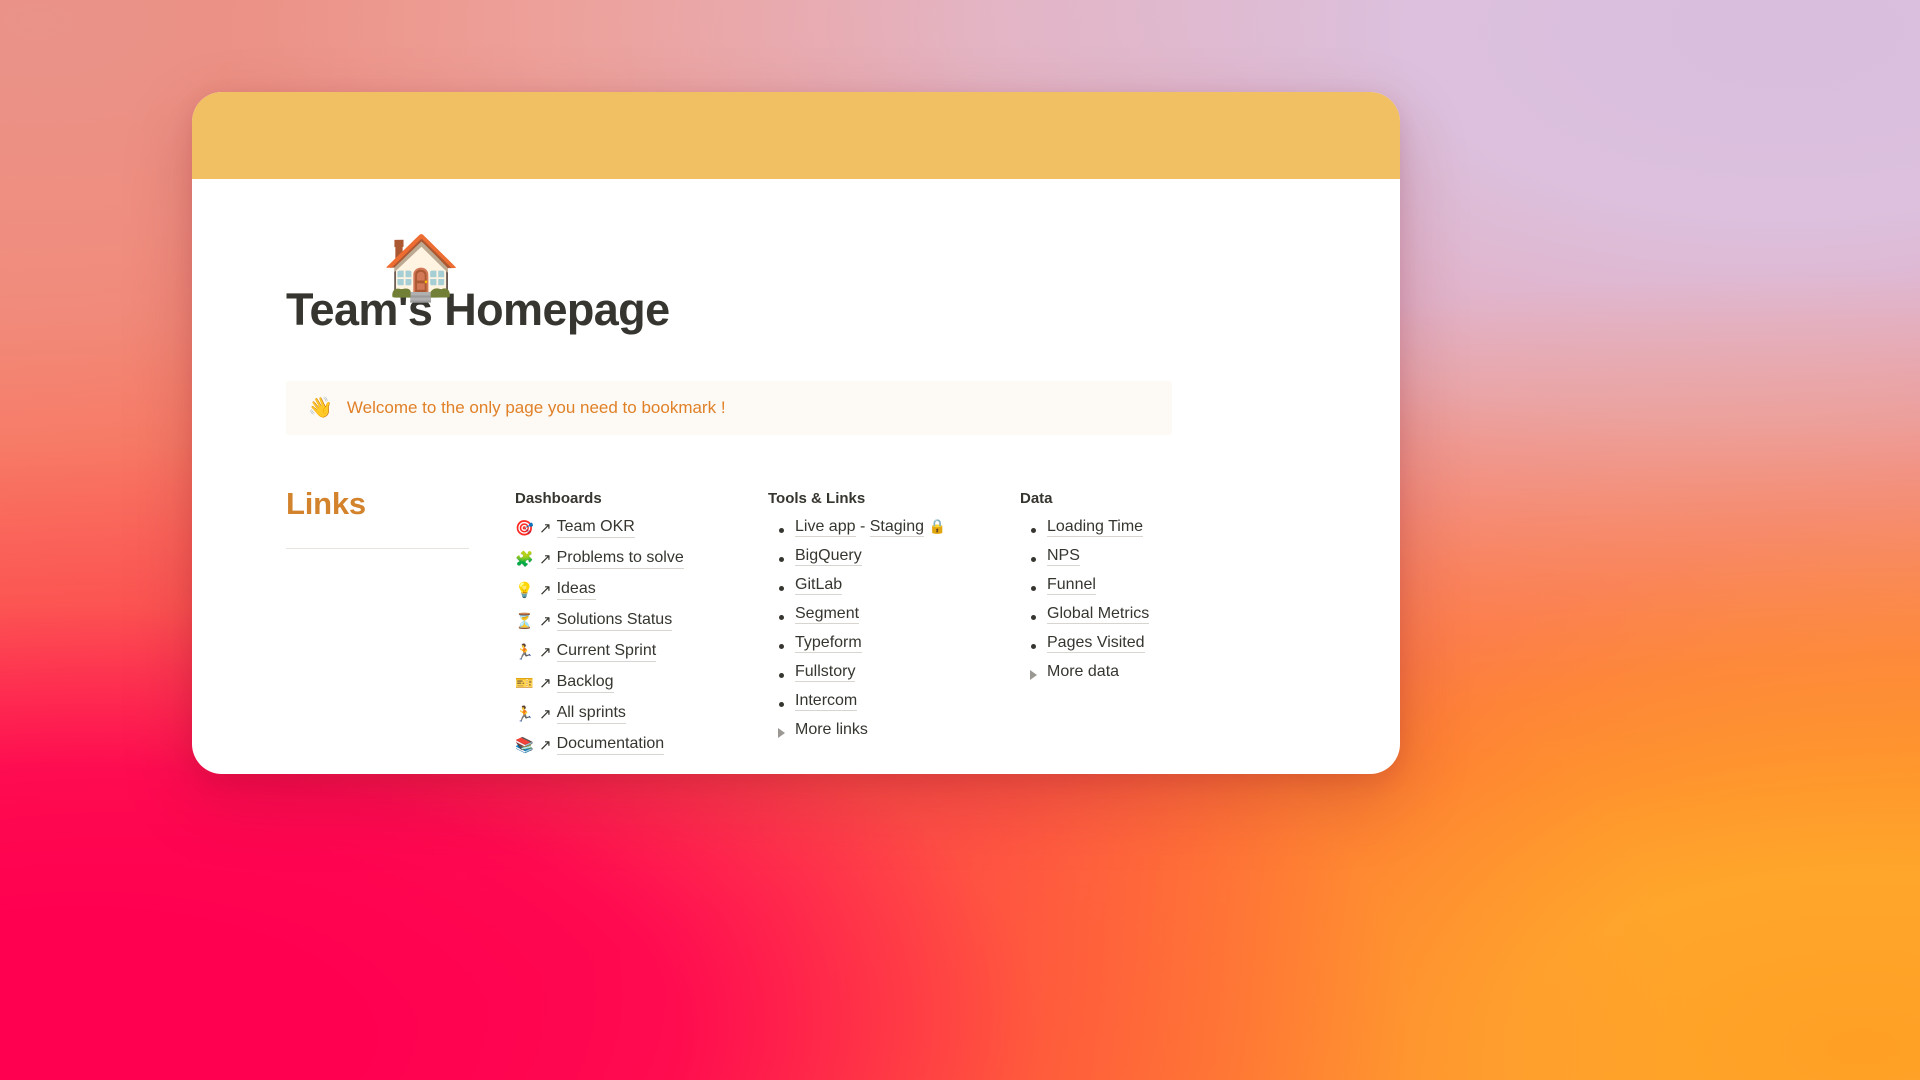 The width and height of the screenshot is (1920, 1080). What do you see at coordinates (1036, 498) in the screenshot?
I see `data-column-title: Data` at bounding box center [1036, 498].